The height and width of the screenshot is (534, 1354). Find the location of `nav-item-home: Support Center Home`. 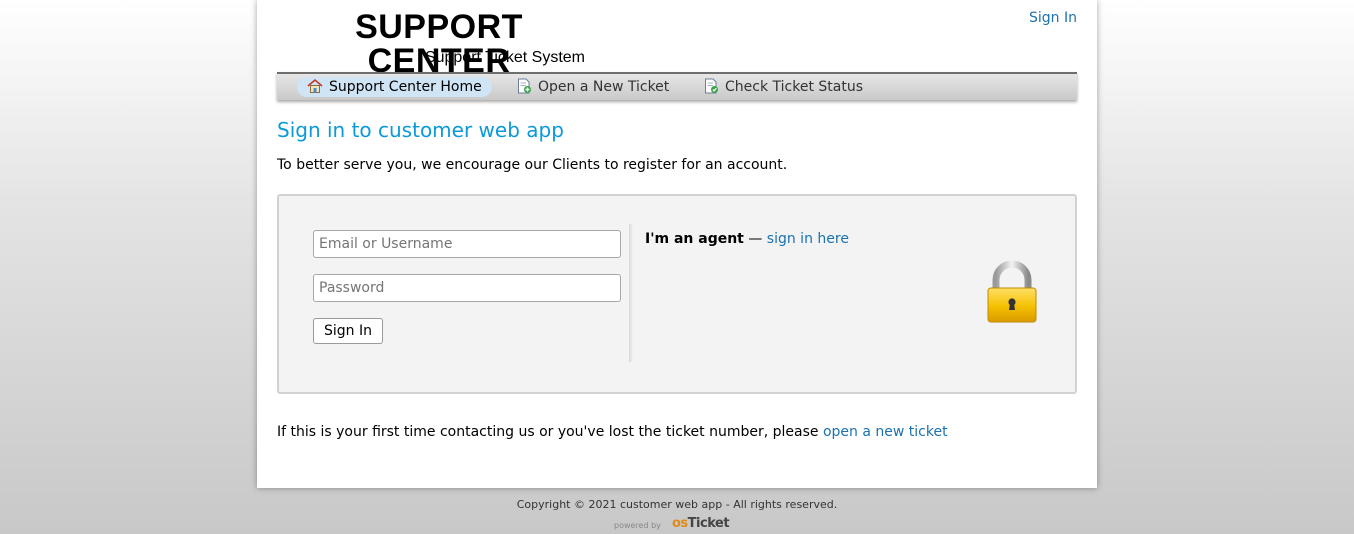

nav-item-home: Support Center Home is located at coordinates (394, 87).